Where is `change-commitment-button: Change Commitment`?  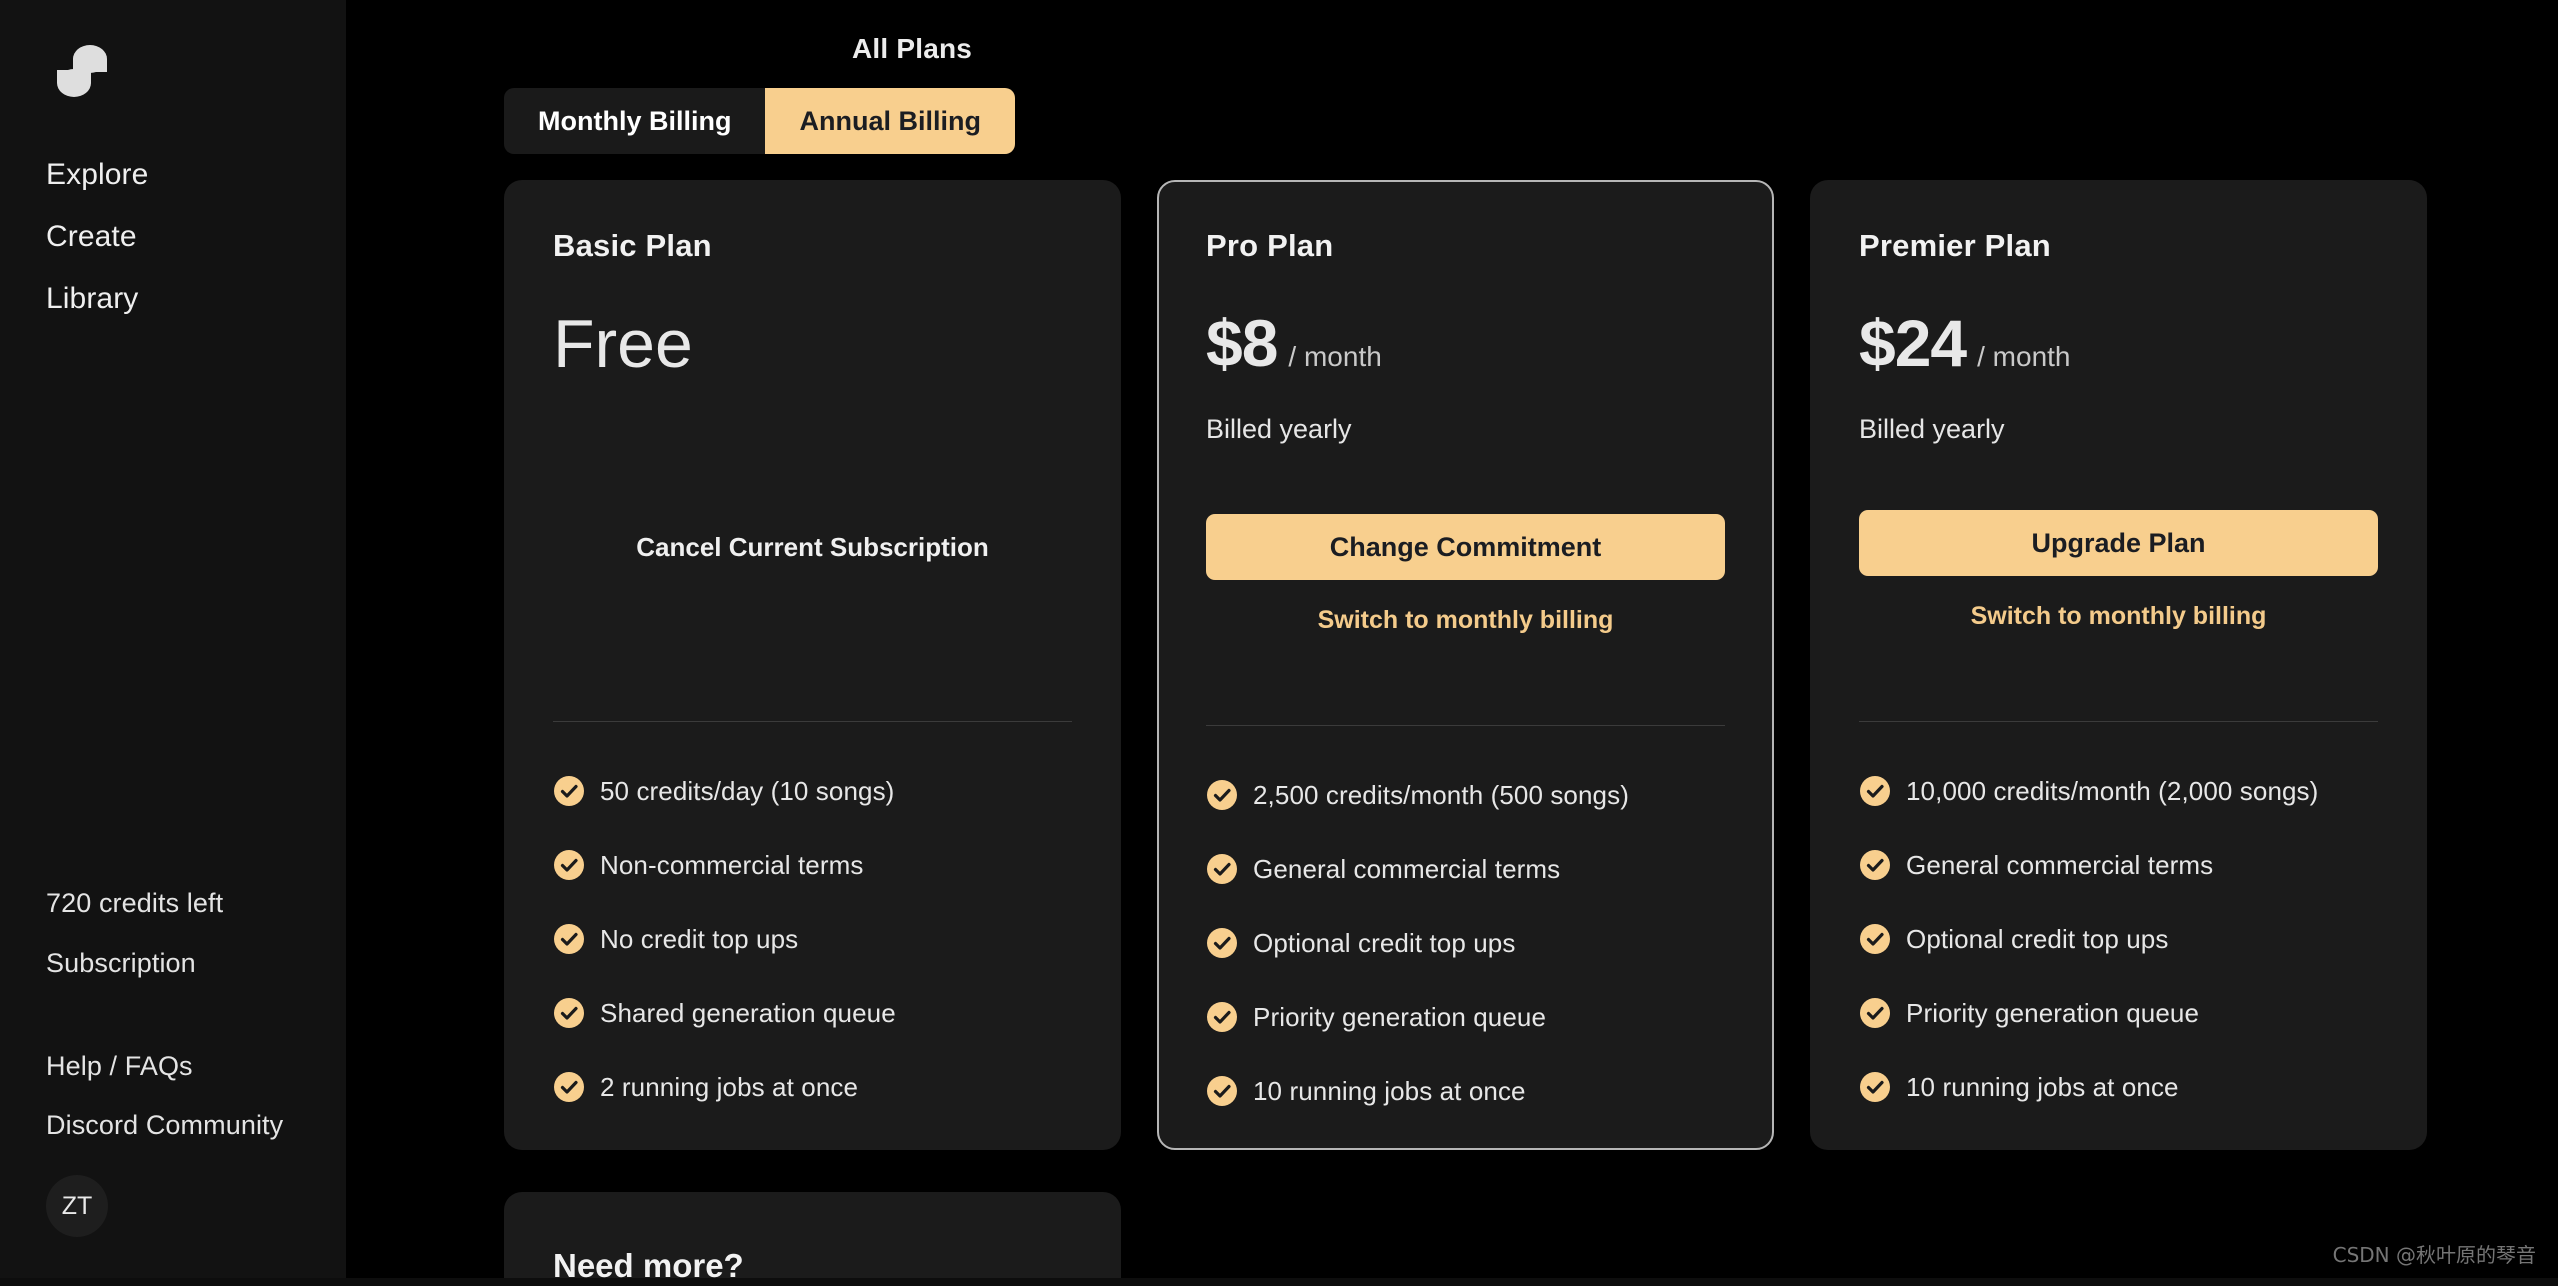 change-commitment-button: Change Commitment is located at coordinates (1465, 547).